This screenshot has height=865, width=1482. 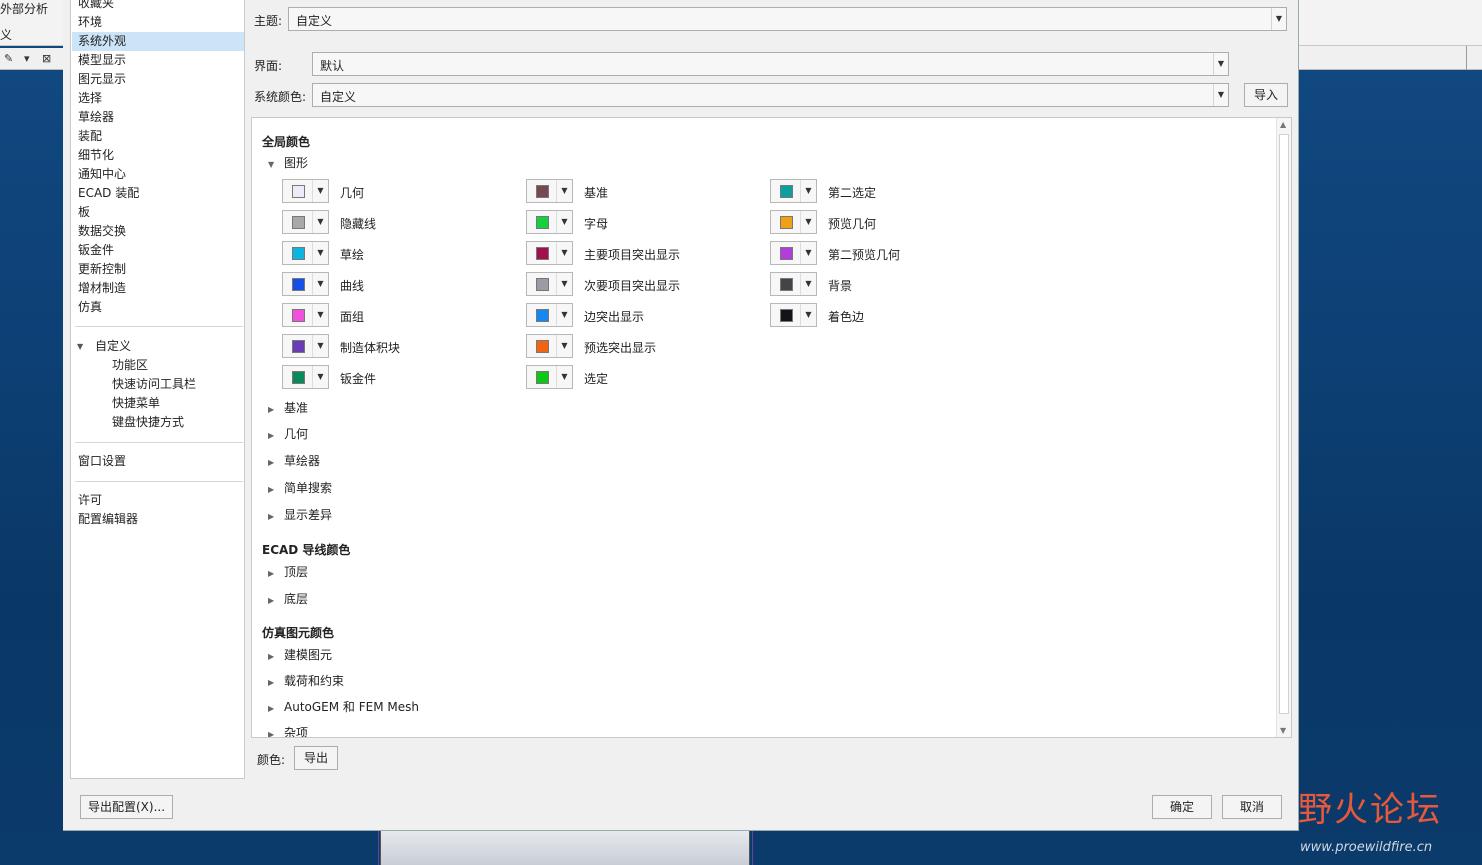 I want to click on system-color-select: 自定义 ▼, so click(x=770, y=95).